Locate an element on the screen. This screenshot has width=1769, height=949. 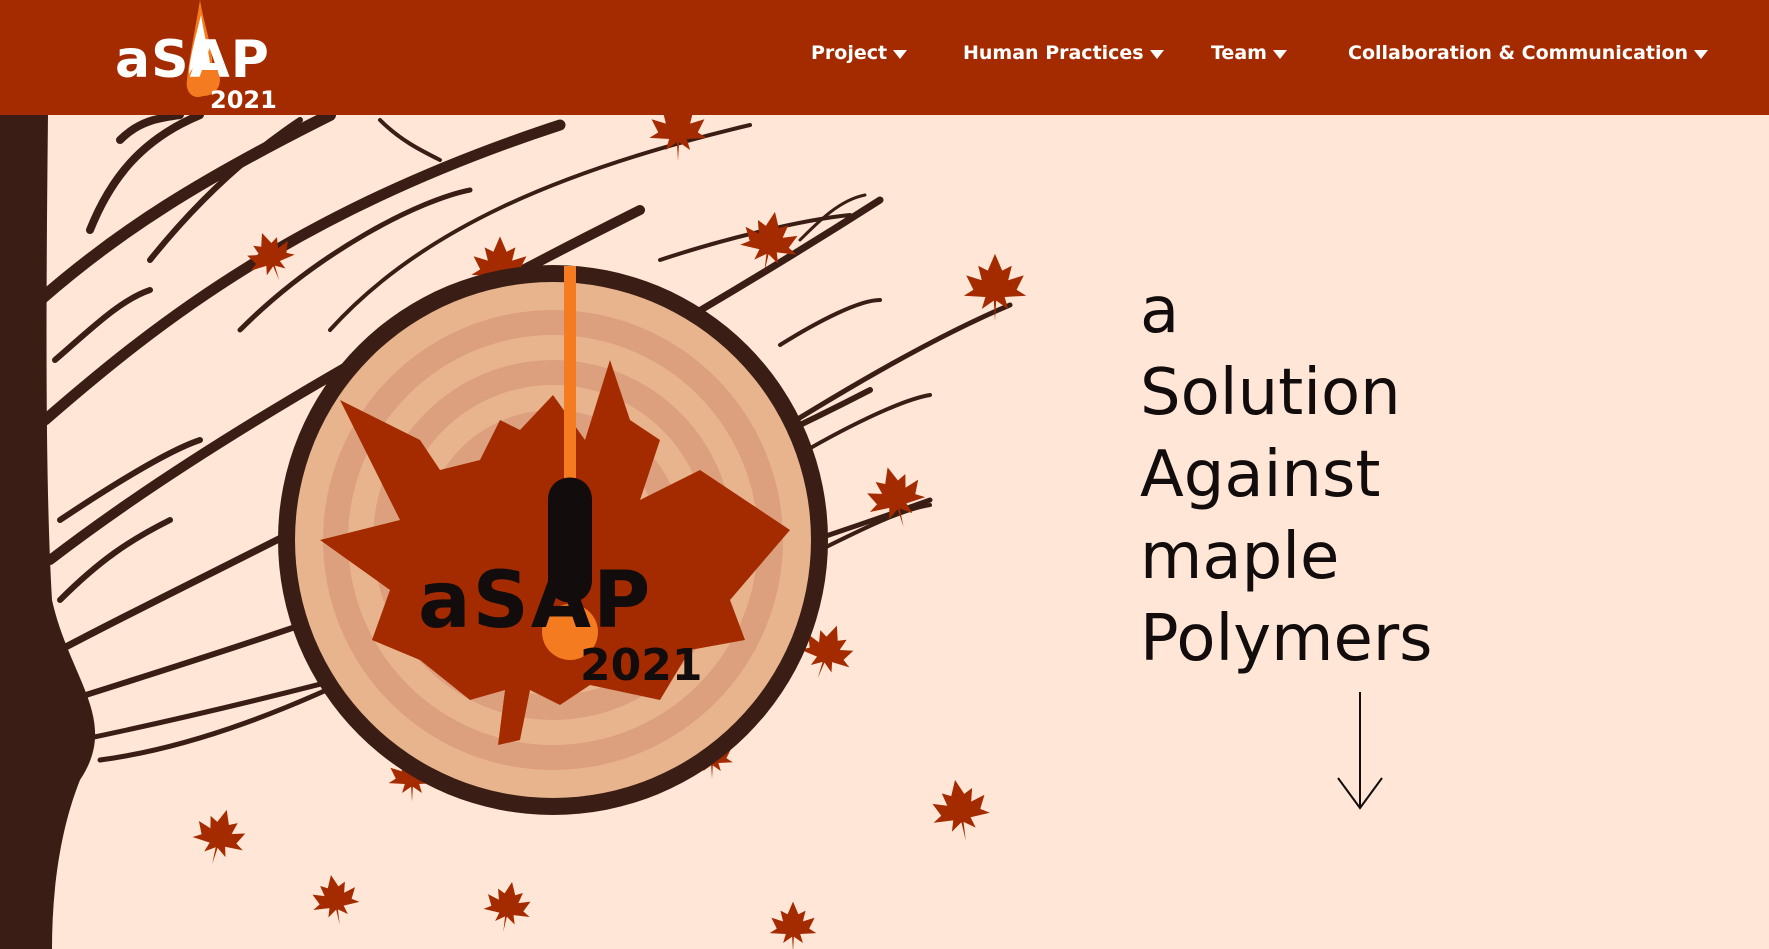
brand-logo: aSAP 2021 is located at coordinates (200, 57).